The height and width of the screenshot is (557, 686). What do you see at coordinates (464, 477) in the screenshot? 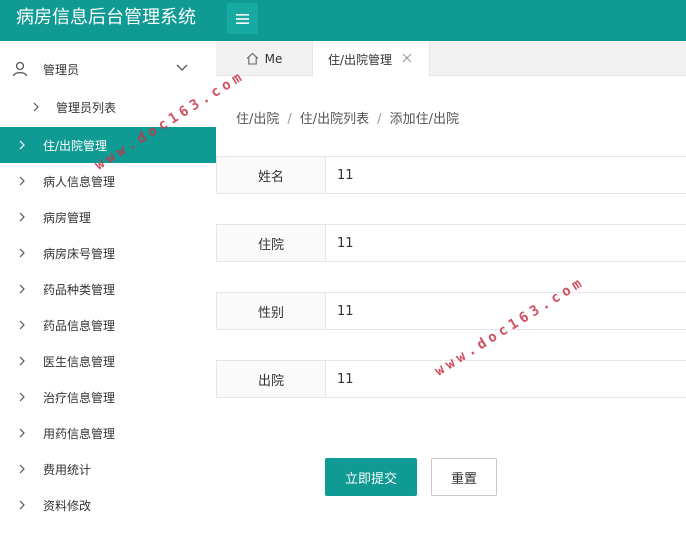
I see `reset-button: 重置` at bounding box center [464, 477].